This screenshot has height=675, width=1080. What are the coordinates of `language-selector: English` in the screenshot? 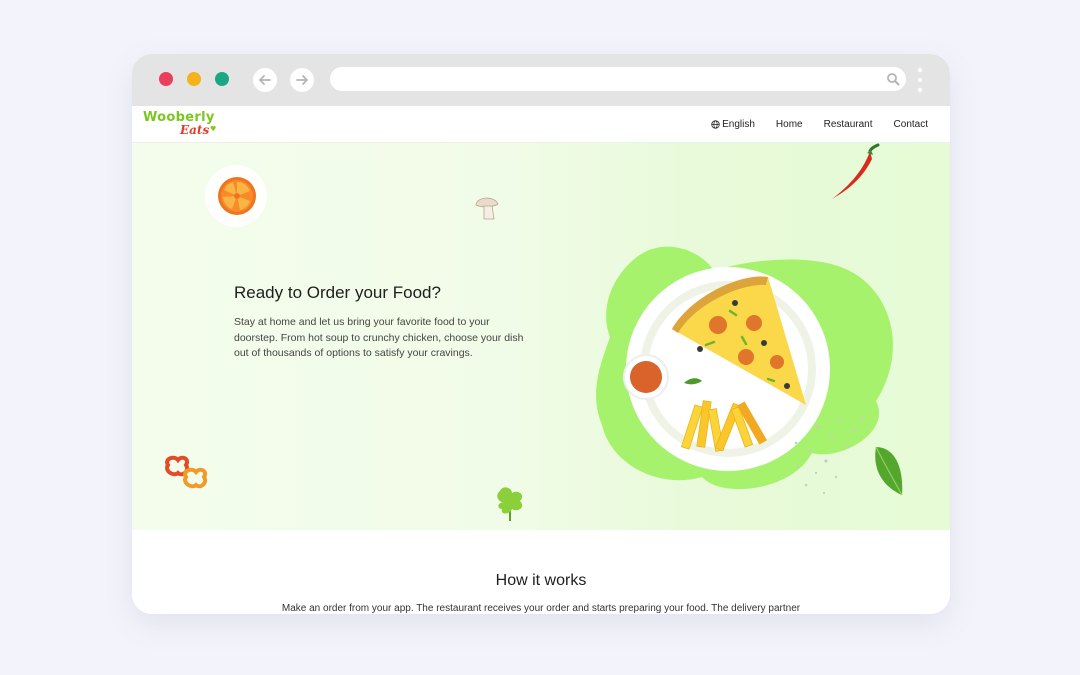 It's located at (733, 124).